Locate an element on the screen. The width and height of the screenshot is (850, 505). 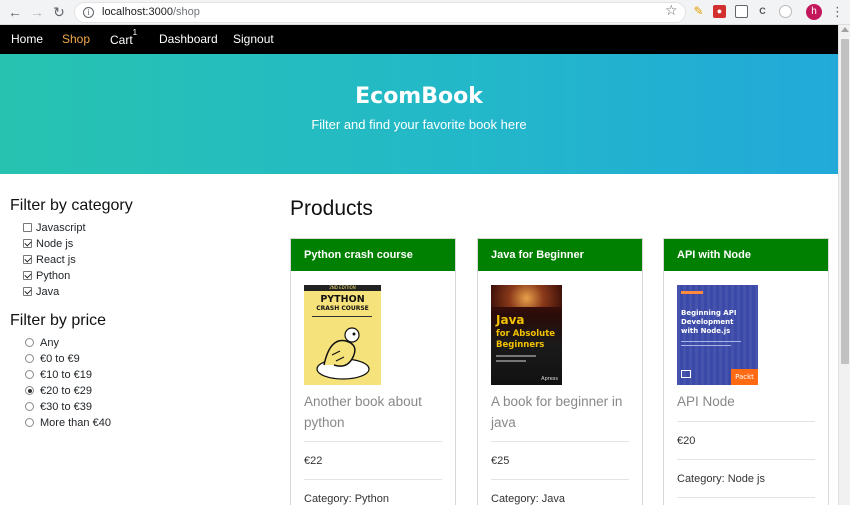
scroll-up-arrow-icon is located at coordinates (845, 29).